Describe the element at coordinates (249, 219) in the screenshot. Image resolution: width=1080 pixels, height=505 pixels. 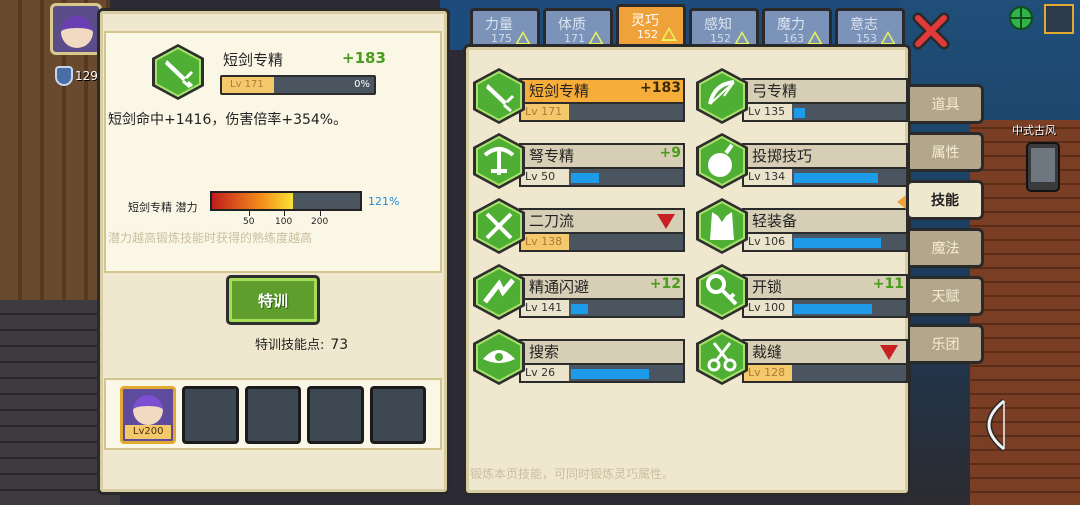
I see `potential-tick: 50` at that location.